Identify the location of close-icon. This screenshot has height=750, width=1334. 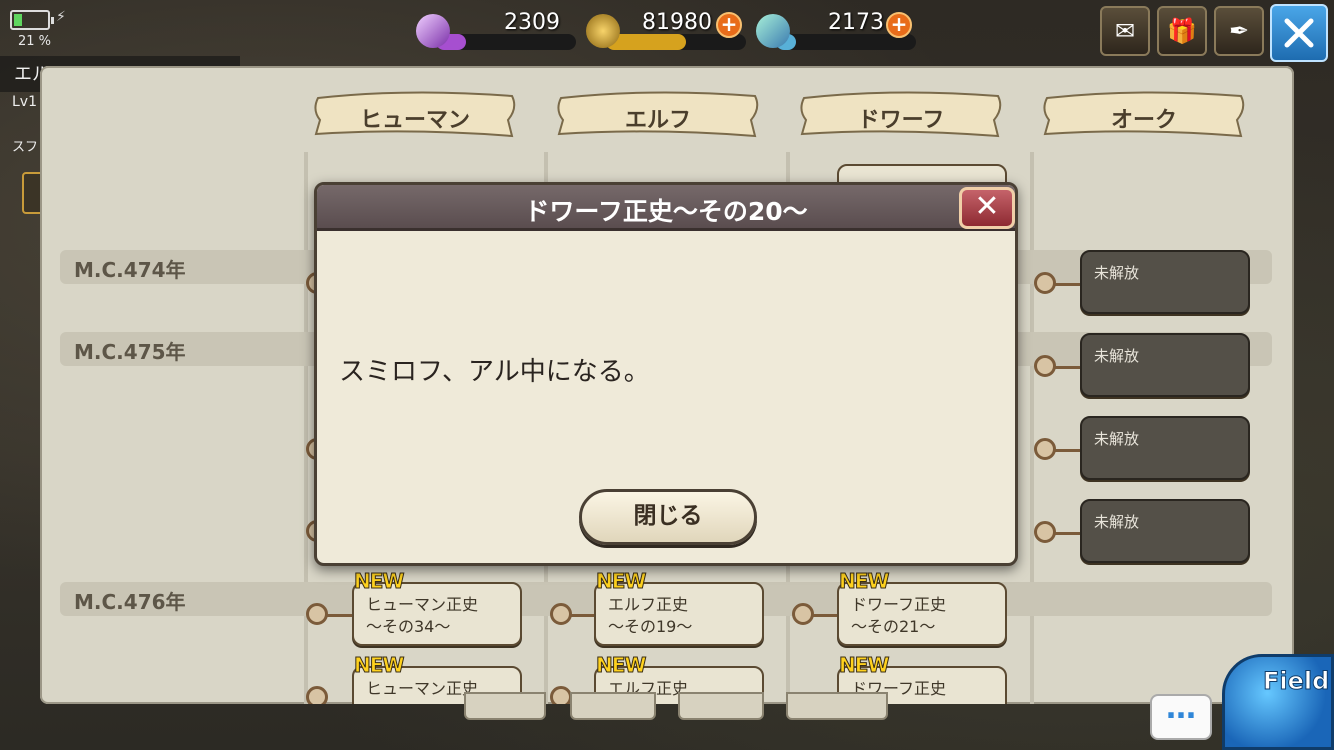
(1299, 33).